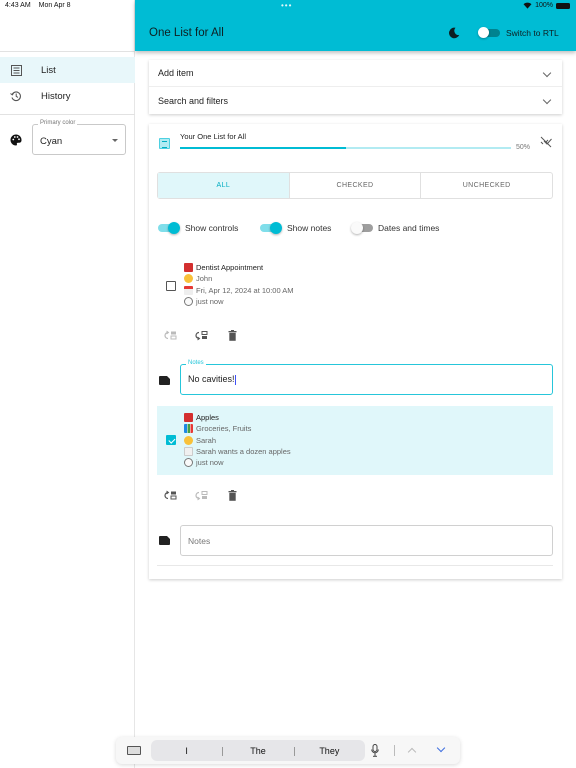 The width and height of the screenshot is (576, 768). I want to click on item-updated: just now, so click(210, 463).